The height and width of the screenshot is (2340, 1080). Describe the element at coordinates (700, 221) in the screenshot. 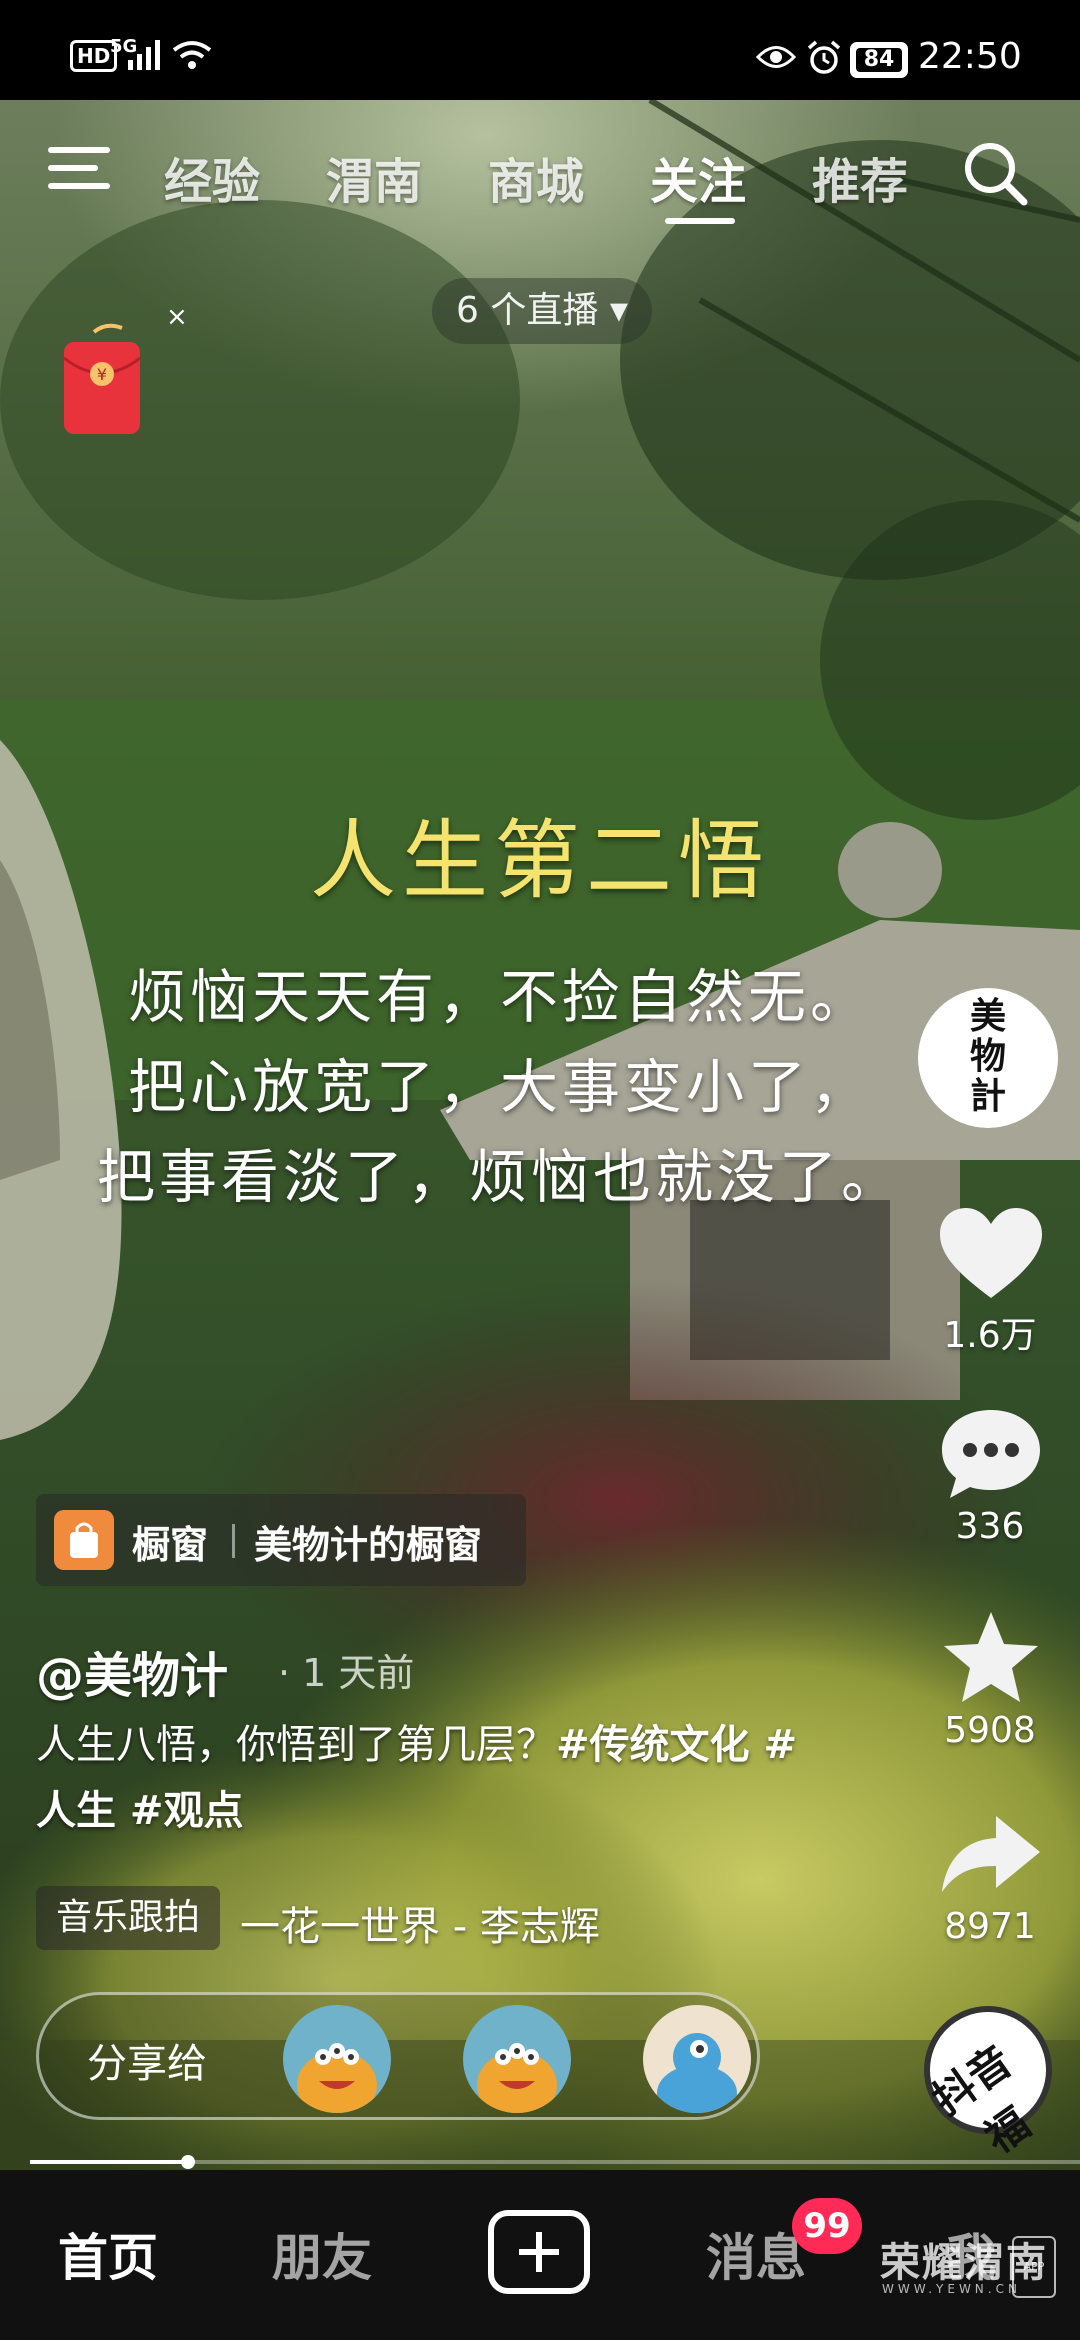

I see `active-tab-indicator` at that location.